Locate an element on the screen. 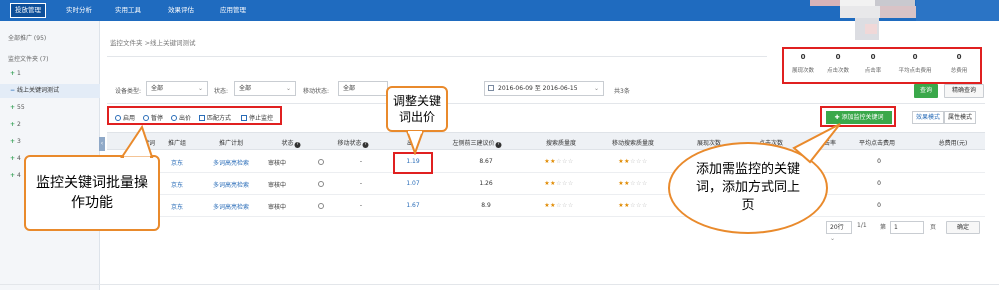  table-row: 京东 多词高亮检索 审核中 - 1.67 8.9 ★★☆☆☆ ★★☆☆☆ 0 is located at coordinates (546, 206).